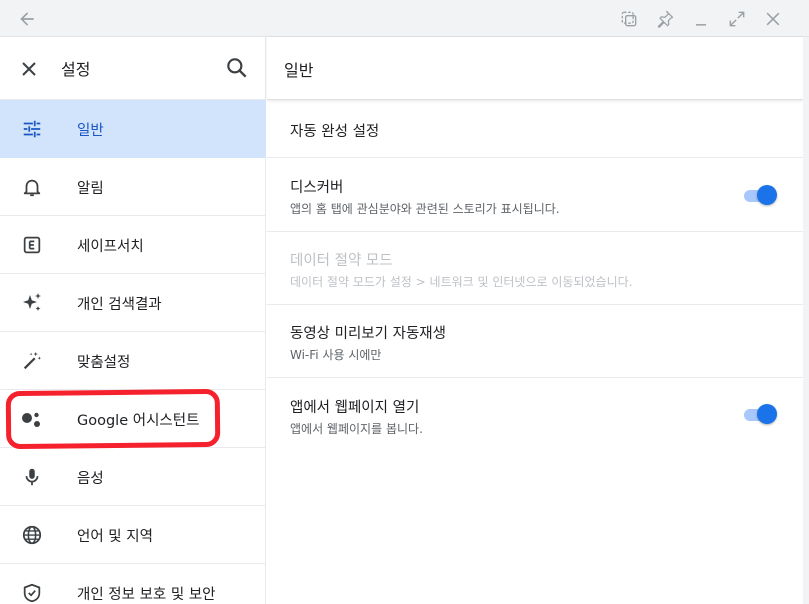 This screenshot has width=809, height=604. Describe the element at coordinates (90, 189) in the screenshot. I see `sidebar-item-label: 알림` at that location.